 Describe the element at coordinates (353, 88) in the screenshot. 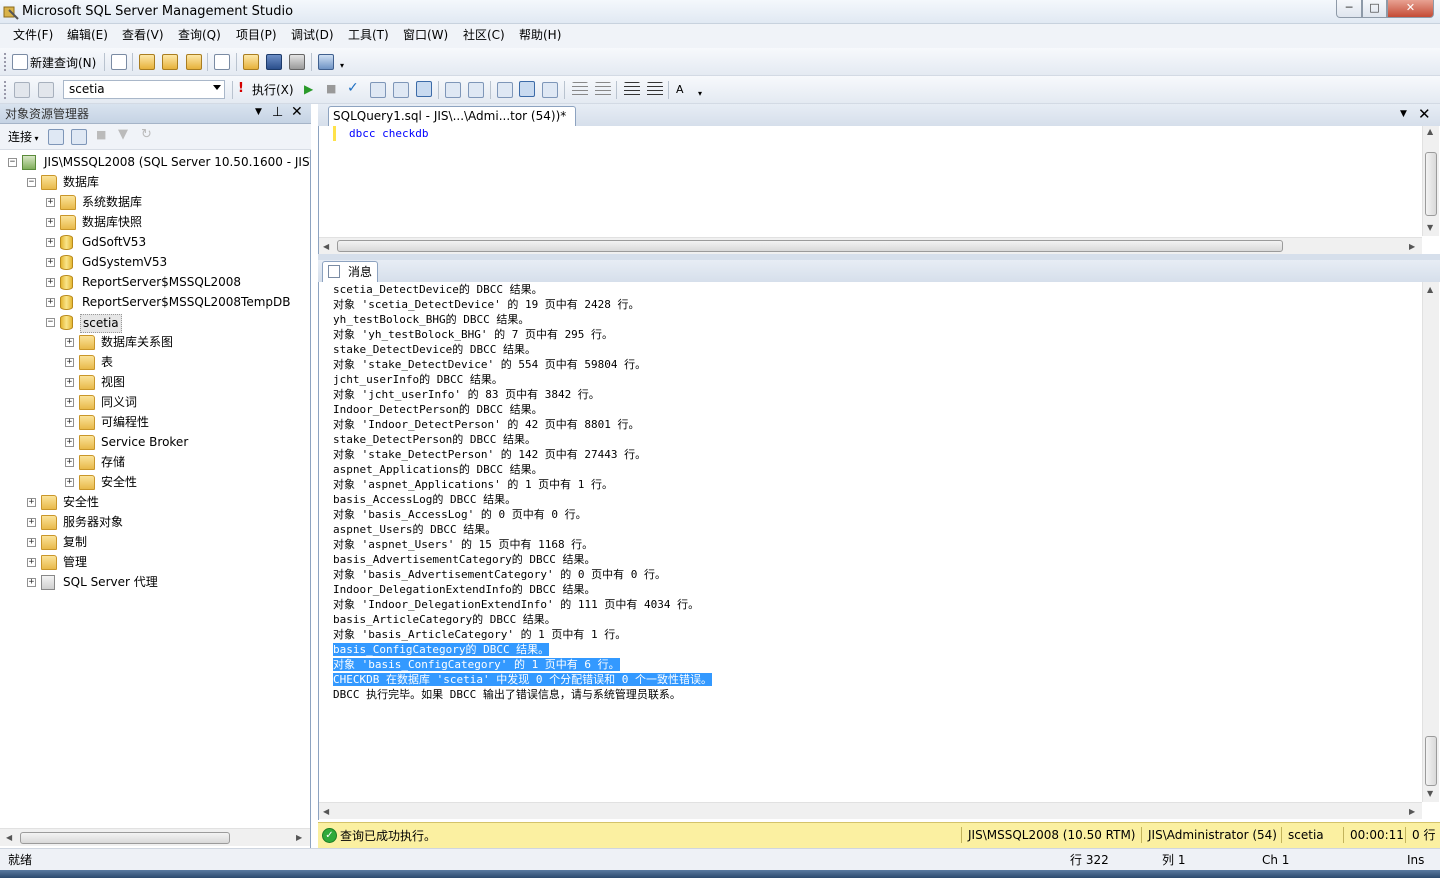

I see `parse-check-icon: ✓` at that location.